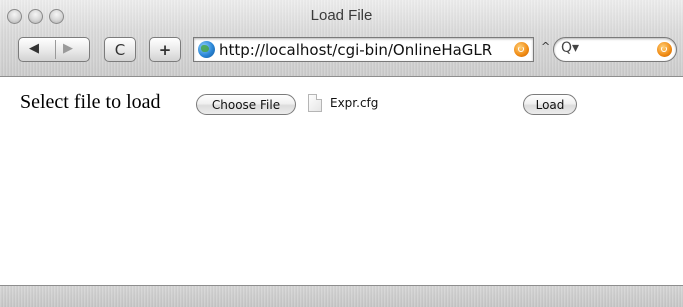 Image resolution: width=683 pixels, height=307 pixels. Describe the element at coordinates (315, 103) in the screenshot. I see `file-document-icon` at that location.